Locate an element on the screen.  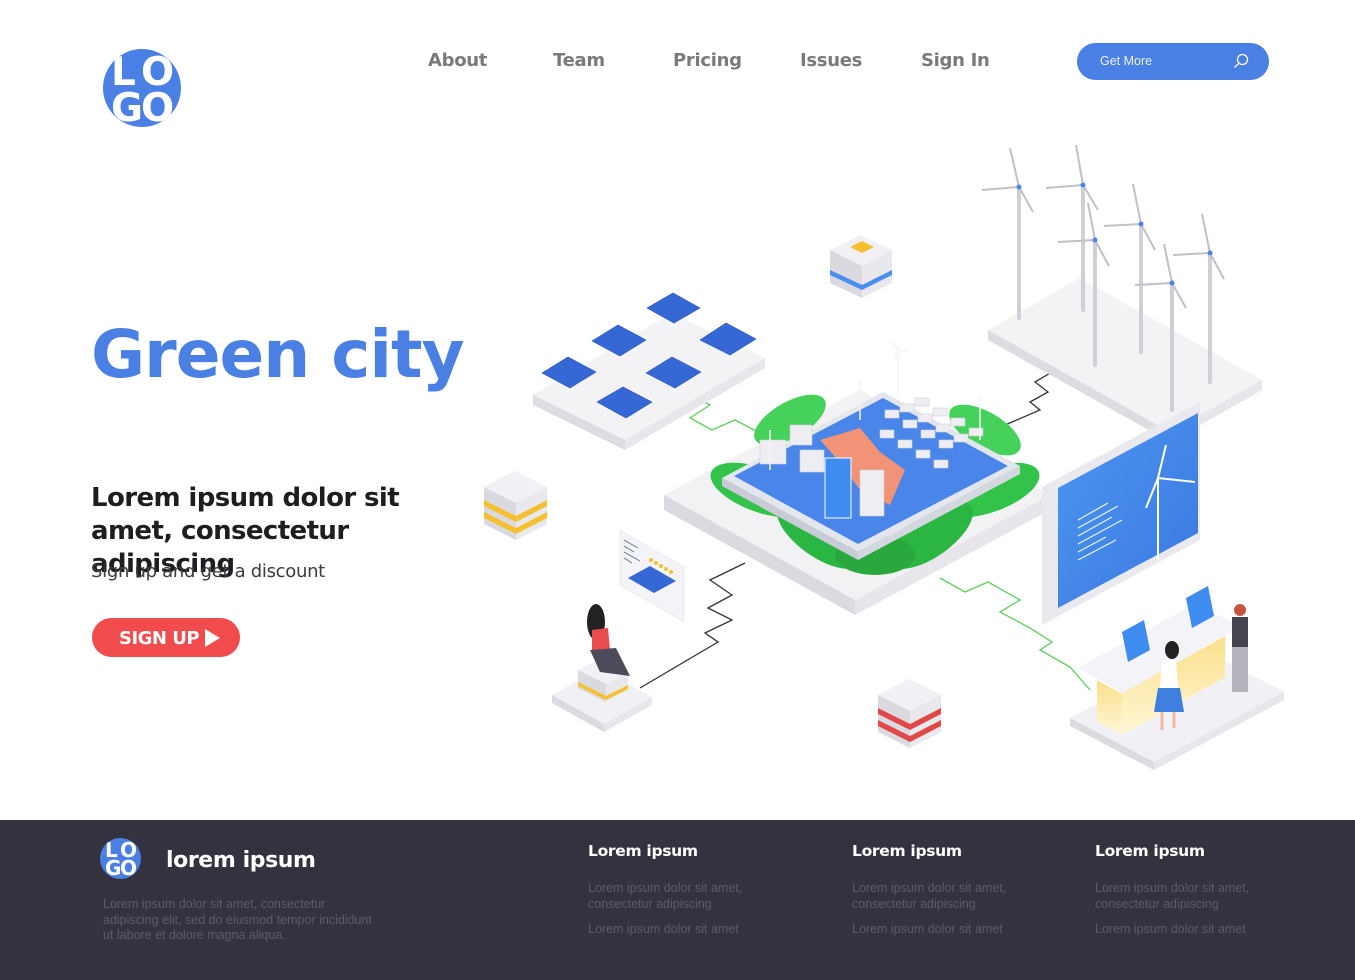
hero-tagline: Sign up and get a discount is located at coordinates (208, 571).